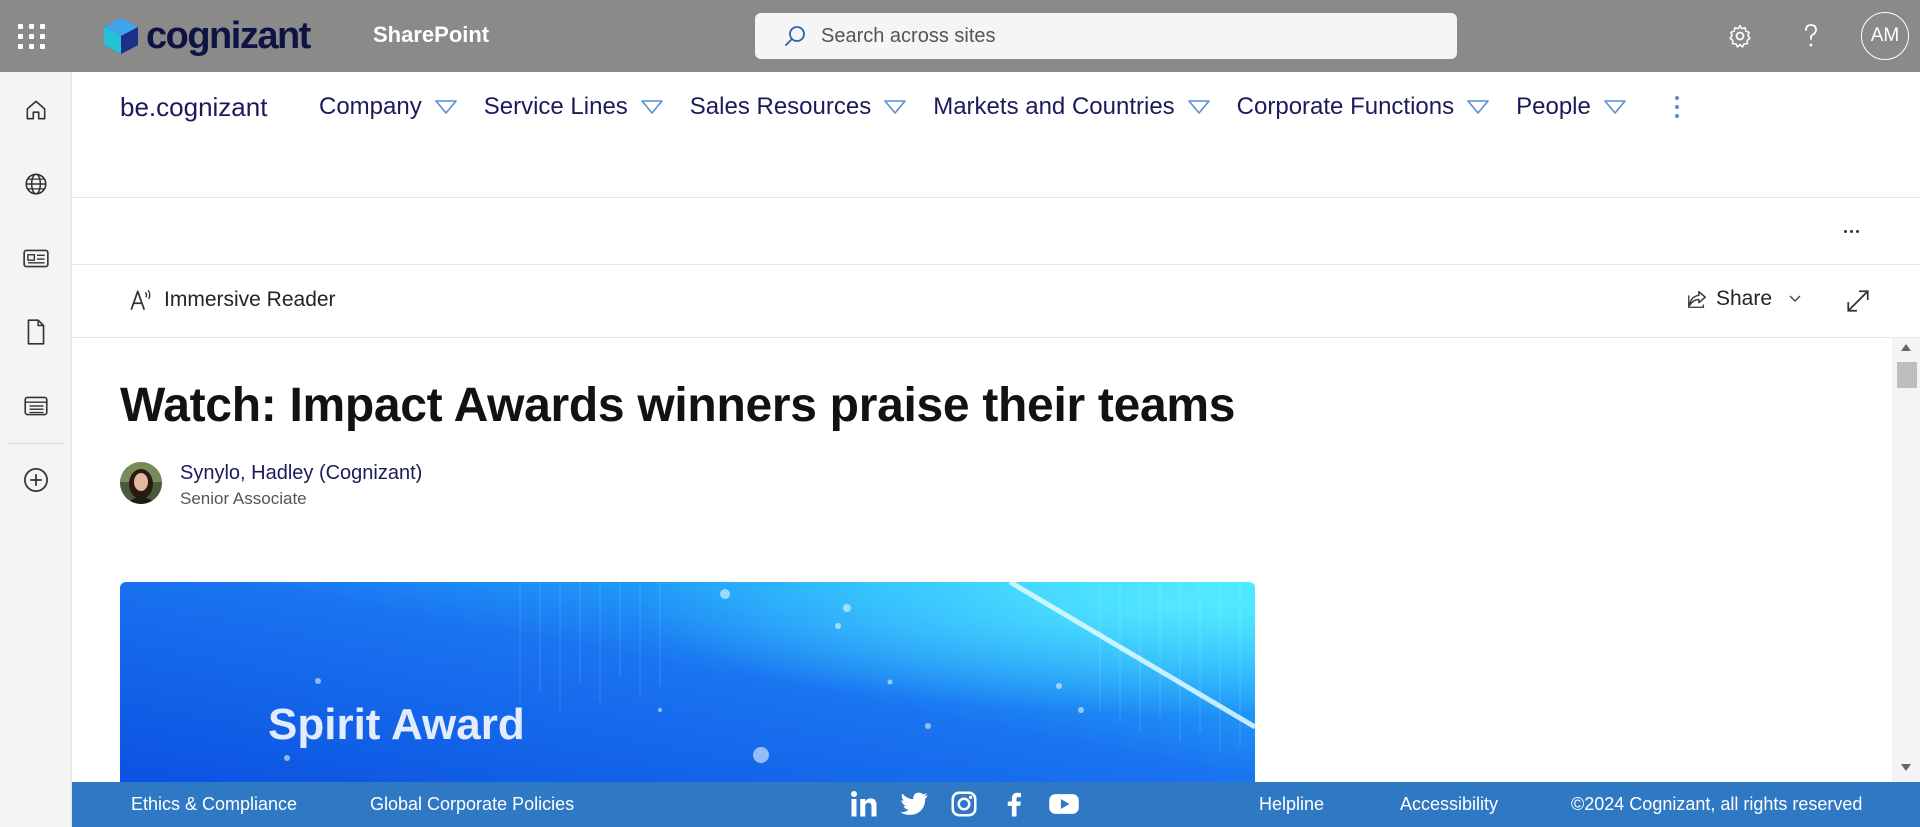  Describe the element at coordinates (1885, 36) in the screenshot. I see `user-avatar: AM` at that location.